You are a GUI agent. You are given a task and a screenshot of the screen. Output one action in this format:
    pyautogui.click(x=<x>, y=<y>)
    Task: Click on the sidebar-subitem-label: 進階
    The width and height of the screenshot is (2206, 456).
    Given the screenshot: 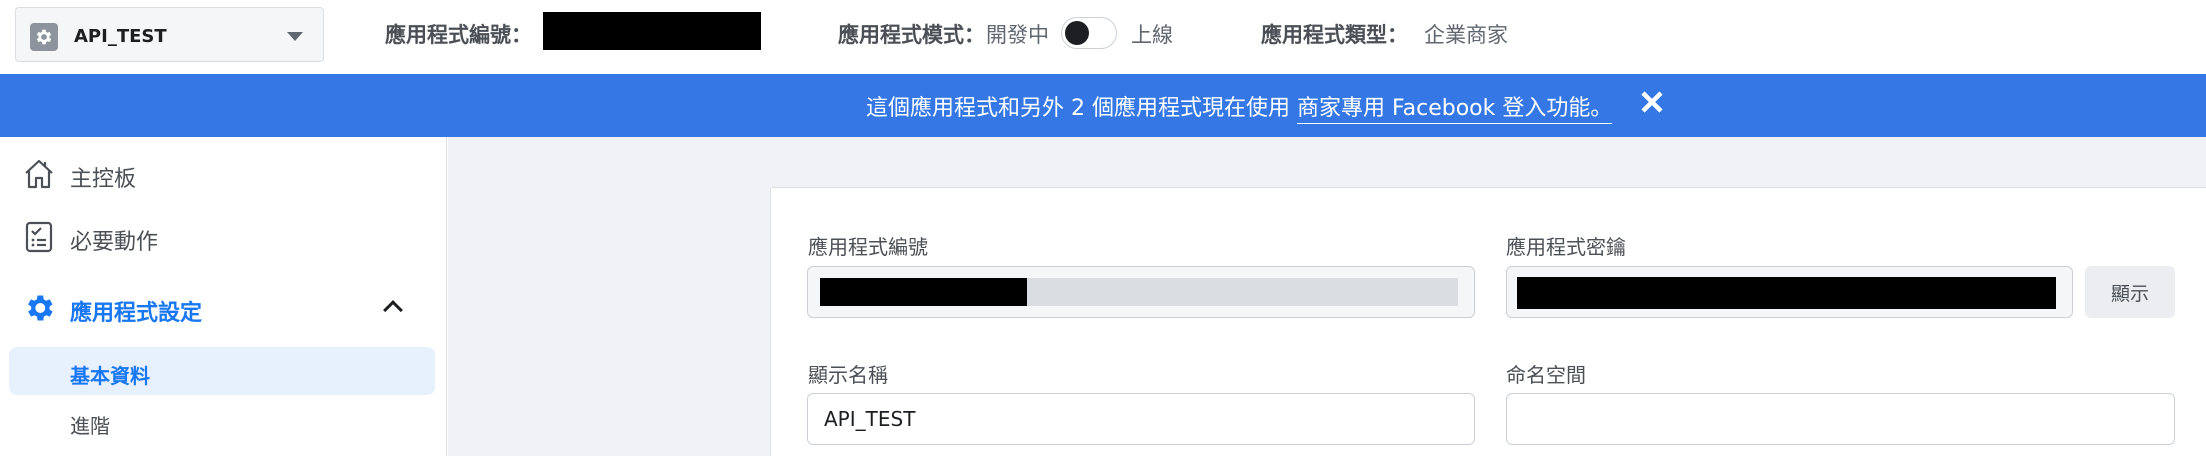 What is the action you would take?
    pyautogui.click(x=90, y=426)
    